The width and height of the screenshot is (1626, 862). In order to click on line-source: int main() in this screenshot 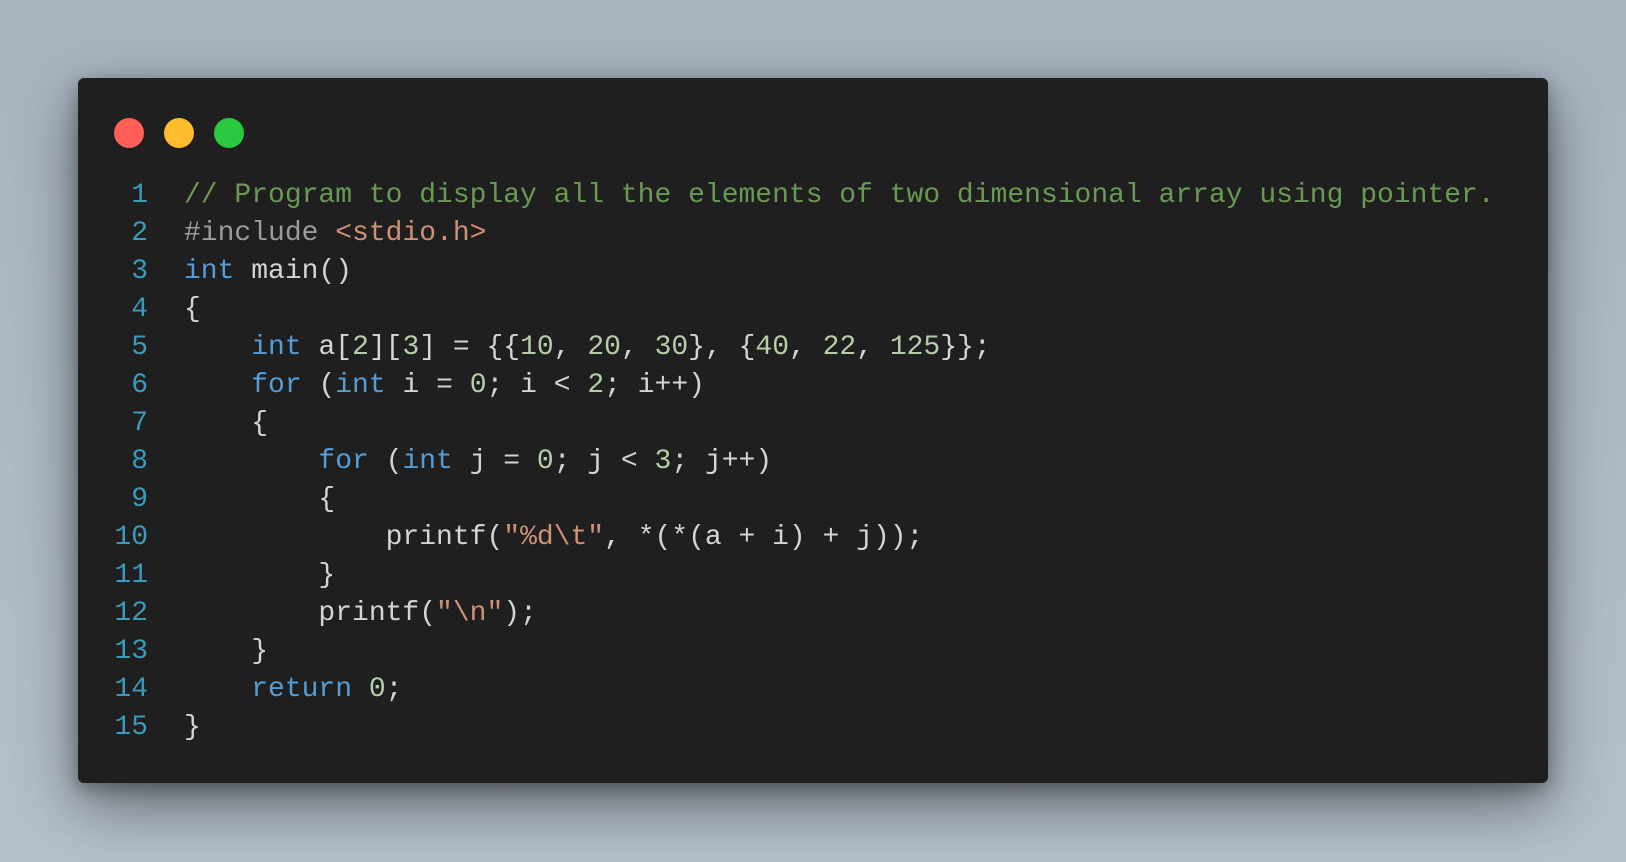, I will do `click(268, 272)`.